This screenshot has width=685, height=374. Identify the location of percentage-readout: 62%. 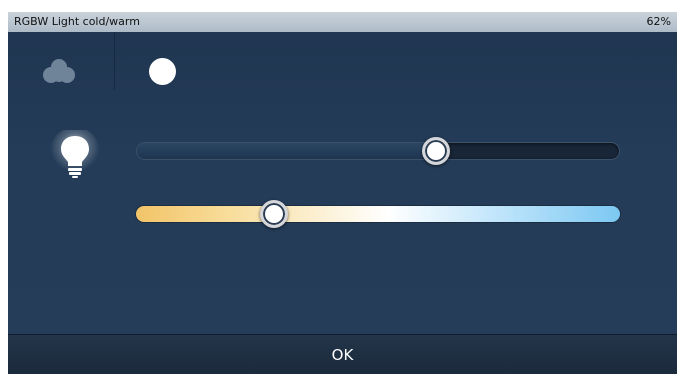
(658, 21).